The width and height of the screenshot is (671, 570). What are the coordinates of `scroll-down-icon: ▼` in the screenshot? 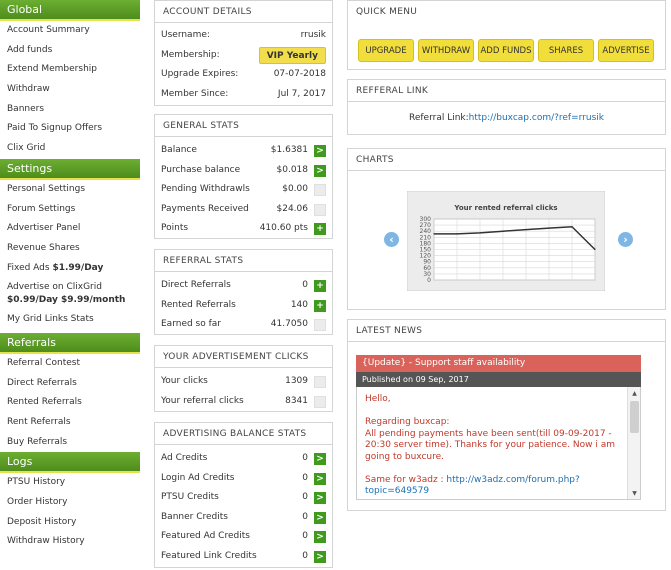 It's located at (634, 493).